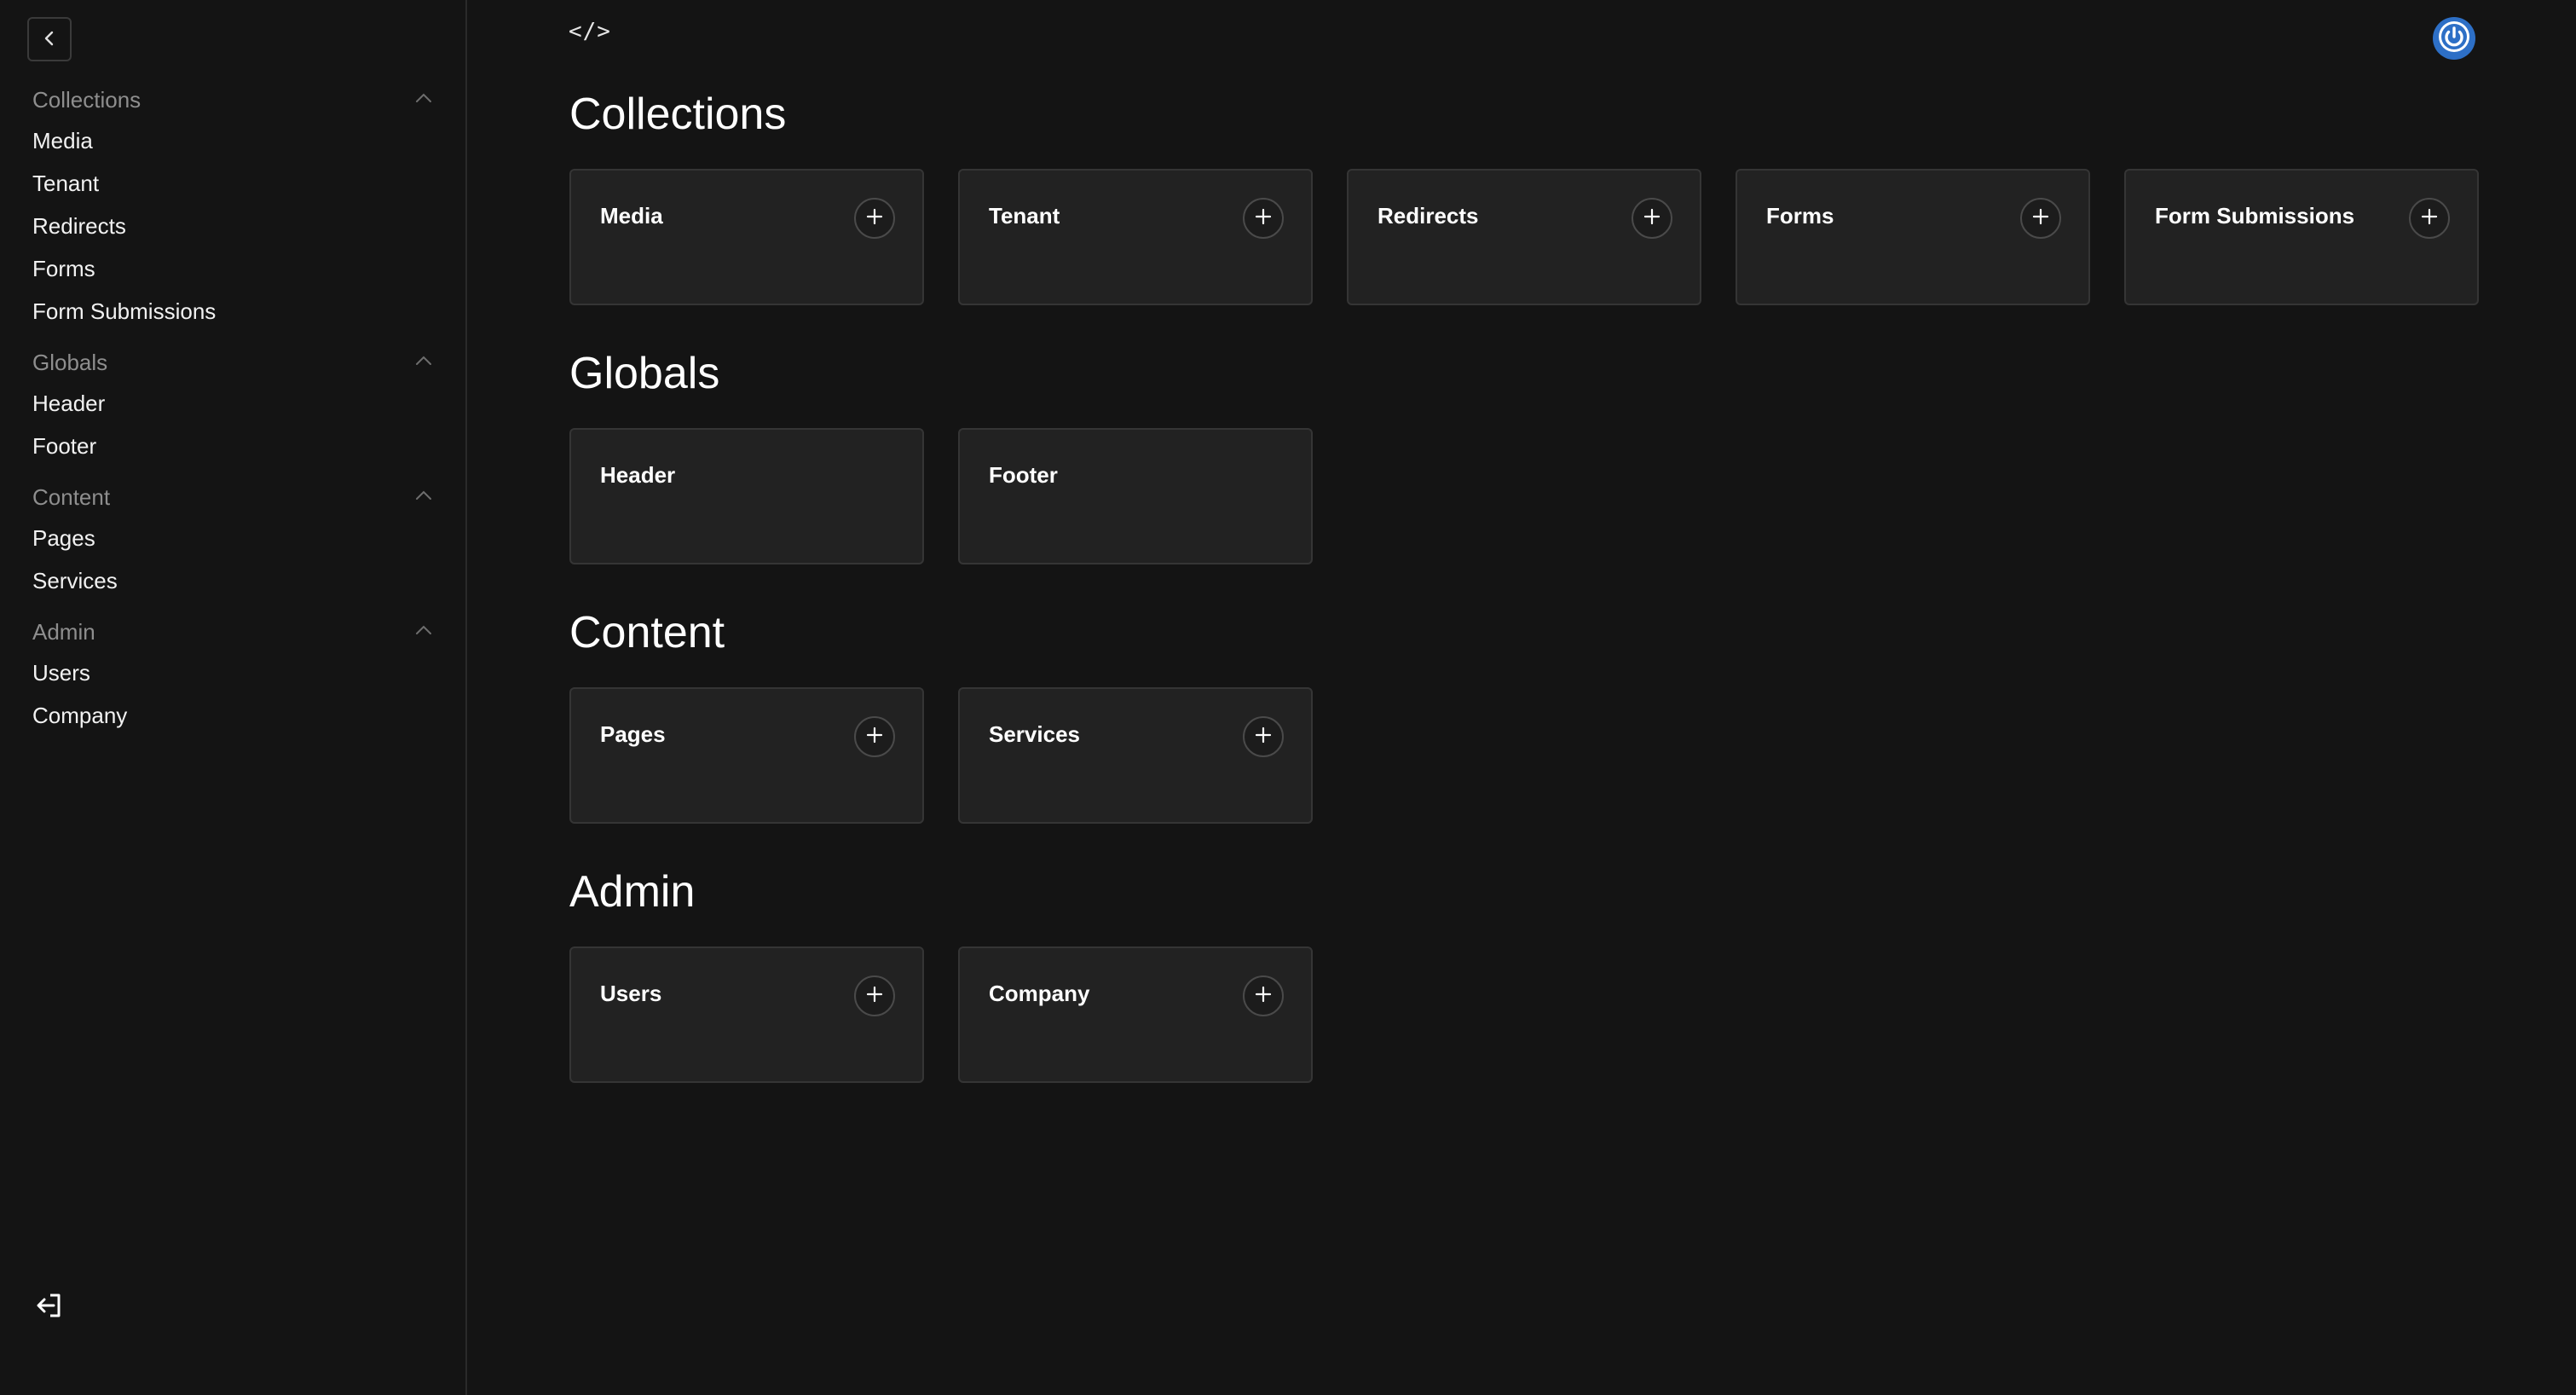 The image size is (2576, 1395). Describe the element at coordinates (232, 497) in the screenshot. I see `nav-group-toggle-content: Content` at that location.